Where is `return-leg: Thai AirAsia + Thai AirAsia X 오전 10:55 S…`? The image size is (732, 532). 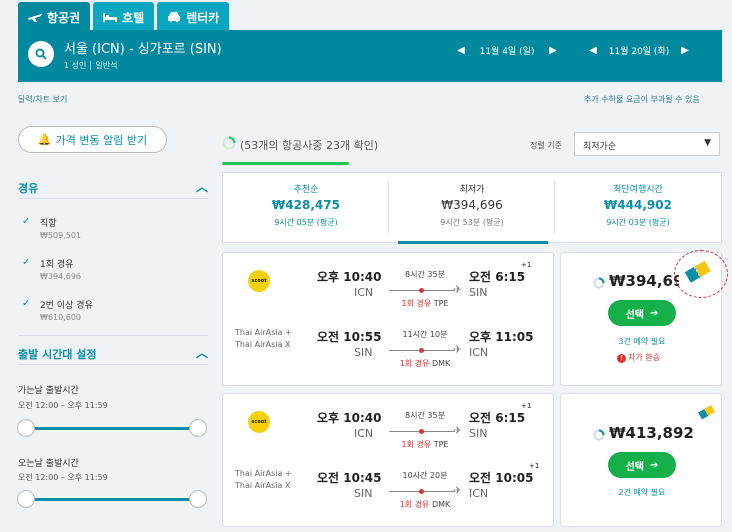 return-leg: Thai AirAsia + Thai AirAsia X 오전 10:55 S… is located at coordinates (389, 343).